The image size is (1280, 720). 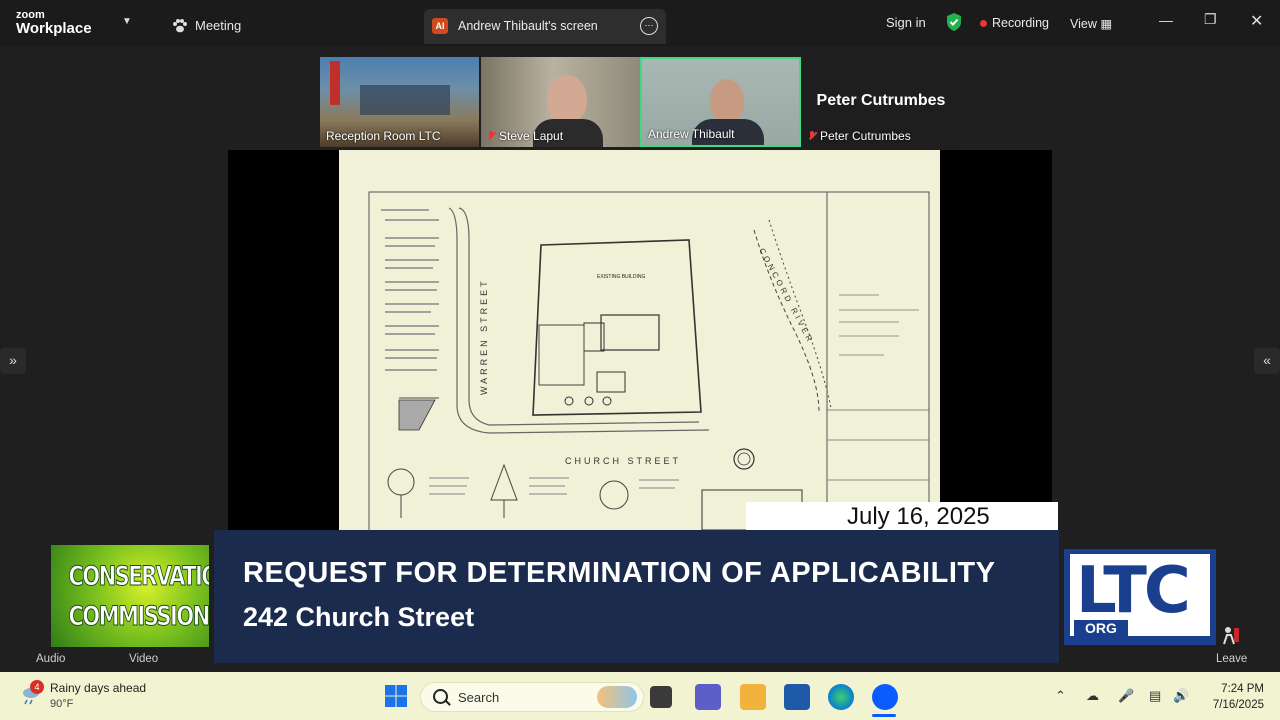 I want to click on meeting-label: Meeting, so click(x=218, y=25).